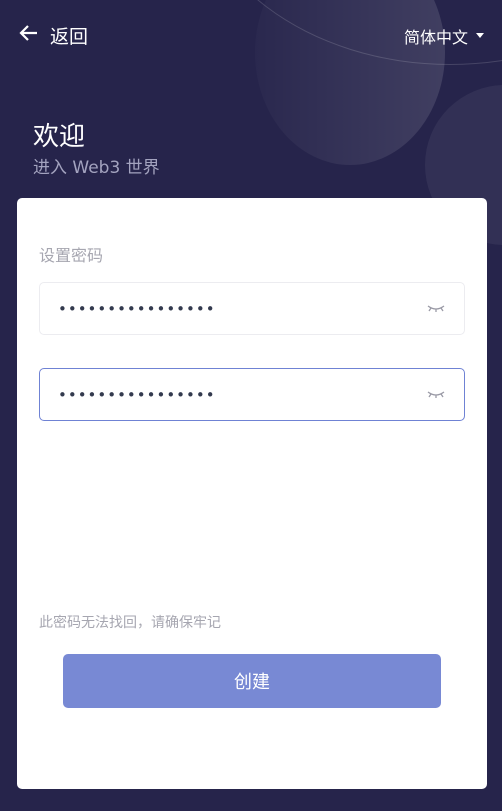  I want to click on page-title: 欢迎, so click(59, 137).